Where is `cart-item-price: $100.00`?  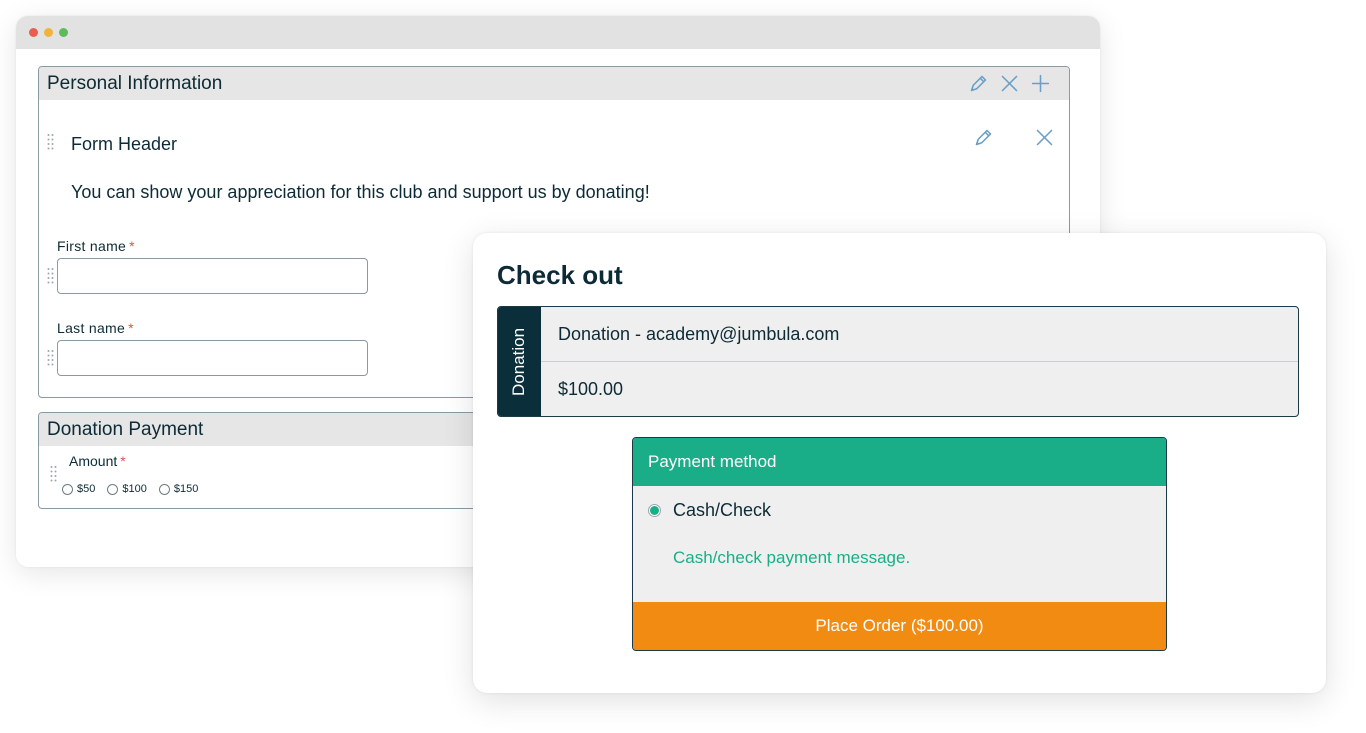
cart-item-price: $100.00 is located at coordinates (591, 389).